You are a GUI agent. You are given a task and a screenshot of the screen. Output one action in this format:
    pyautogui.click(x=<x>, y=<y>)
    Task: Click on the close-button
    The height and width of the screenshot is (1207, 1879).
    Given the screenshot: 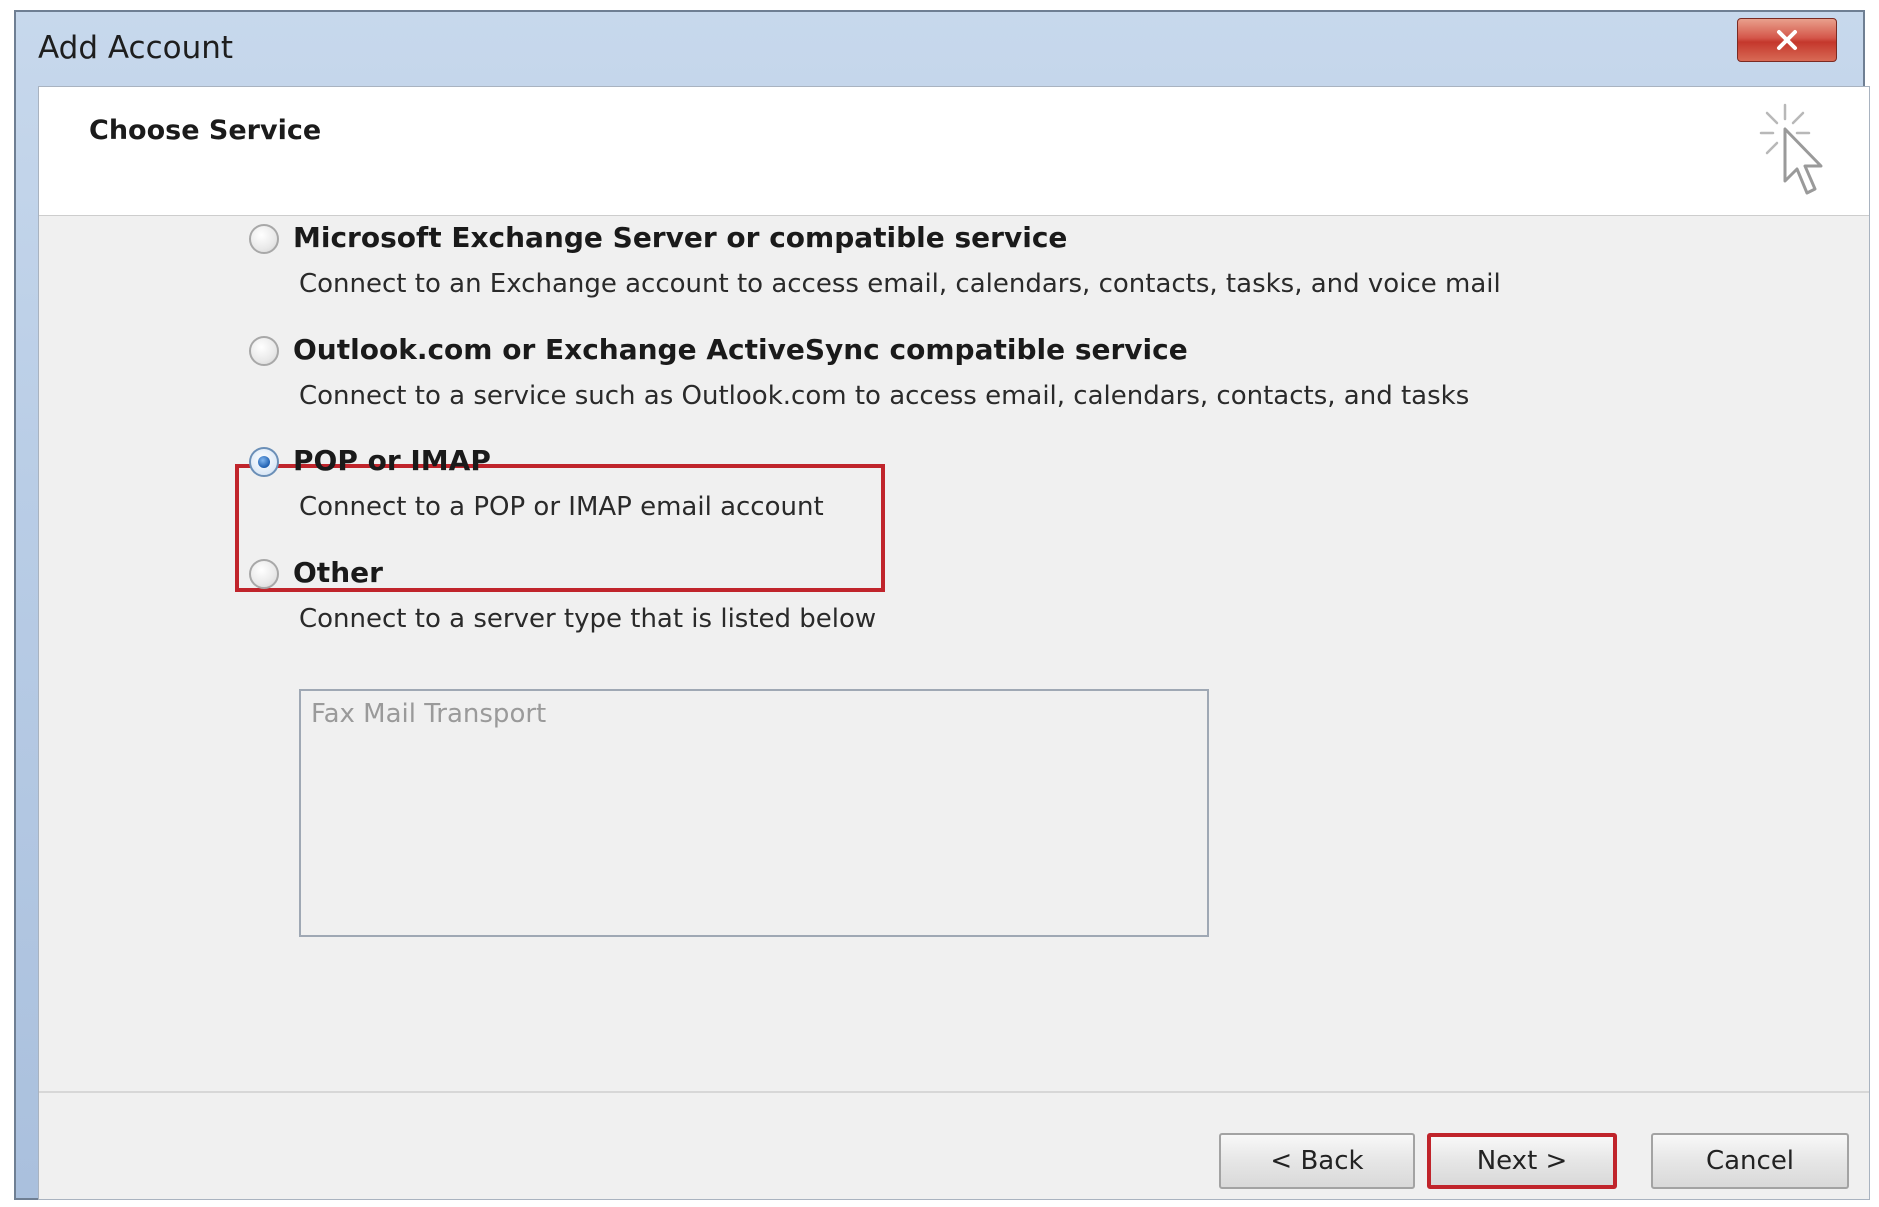 What is the action you would take?
    pyautogui.click(x=1787, y=40)
    